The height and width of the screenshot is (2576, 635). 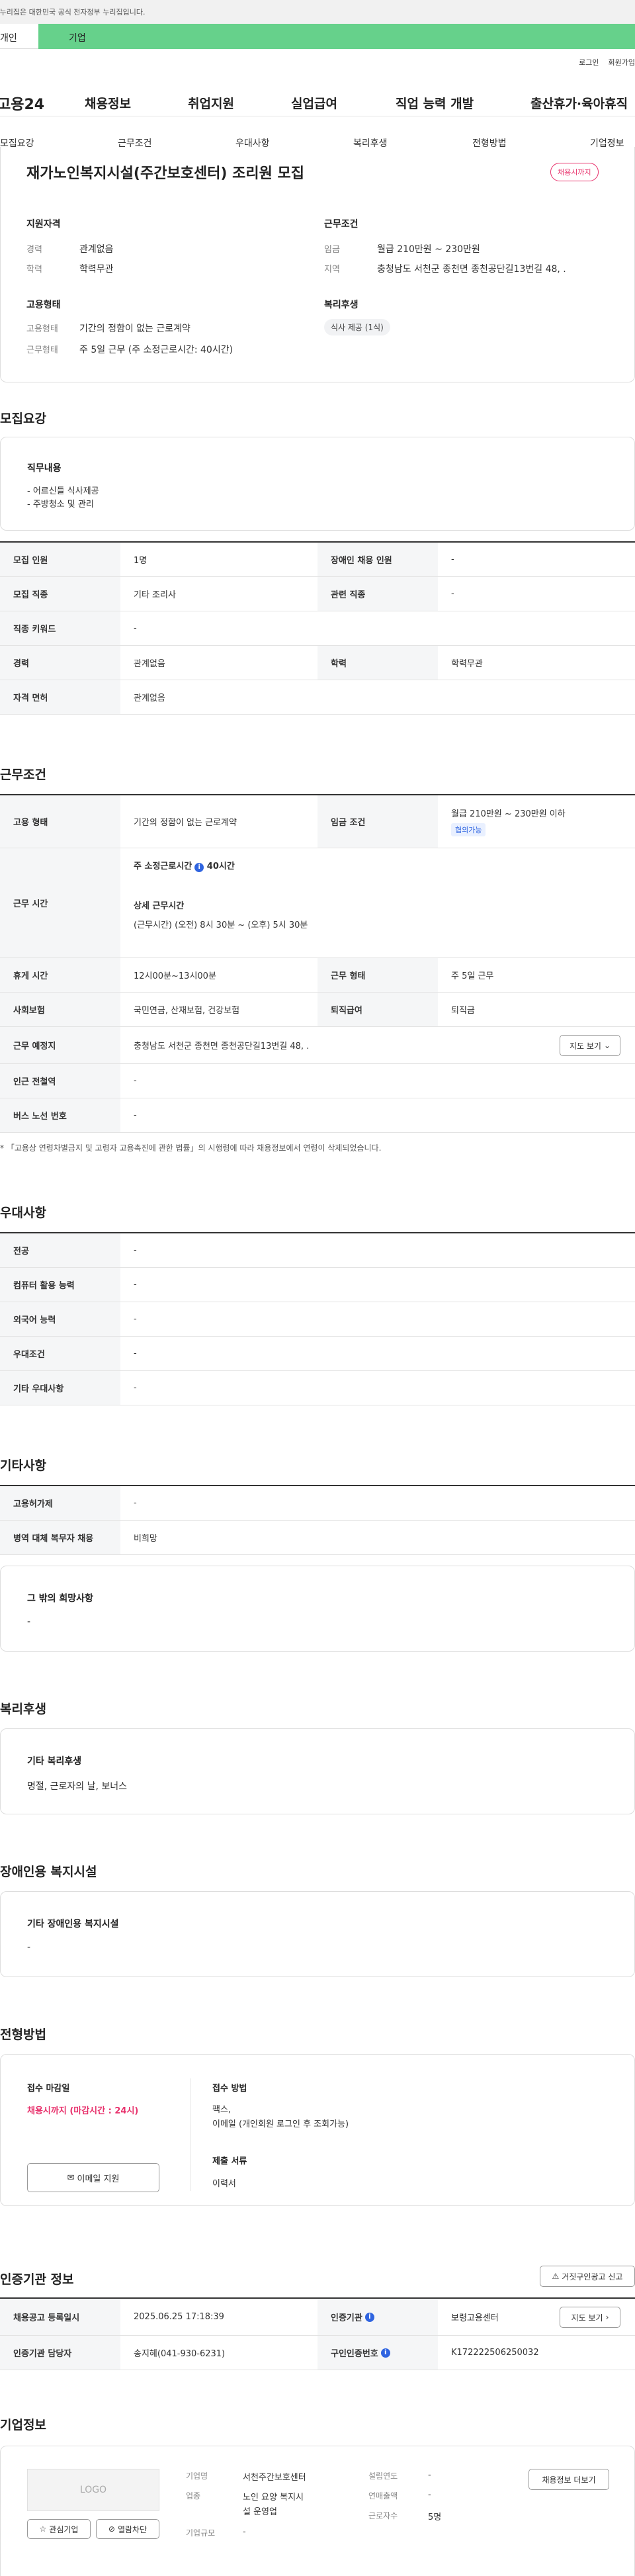 What do you see at coordinates (60, 559) in the screenshot?
I see `table-header: 모집 인원` at bounding box center [60, 559].